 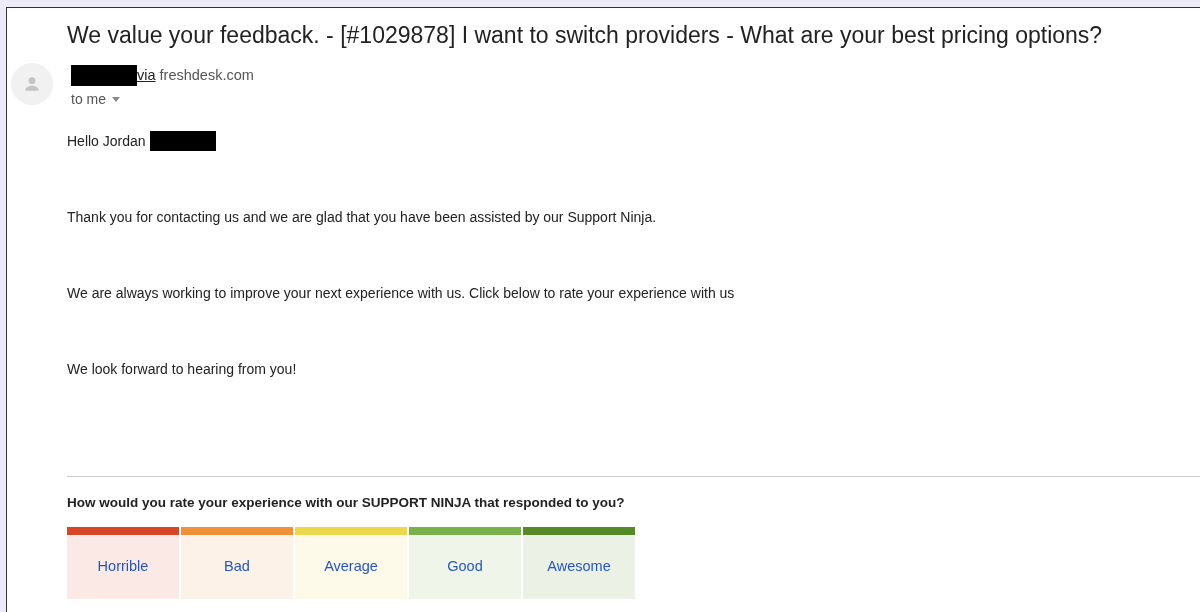 What do you see at coordinates (146, 76) in the screenshot?
I see `via-link: via` at bounding box center [146, 76].